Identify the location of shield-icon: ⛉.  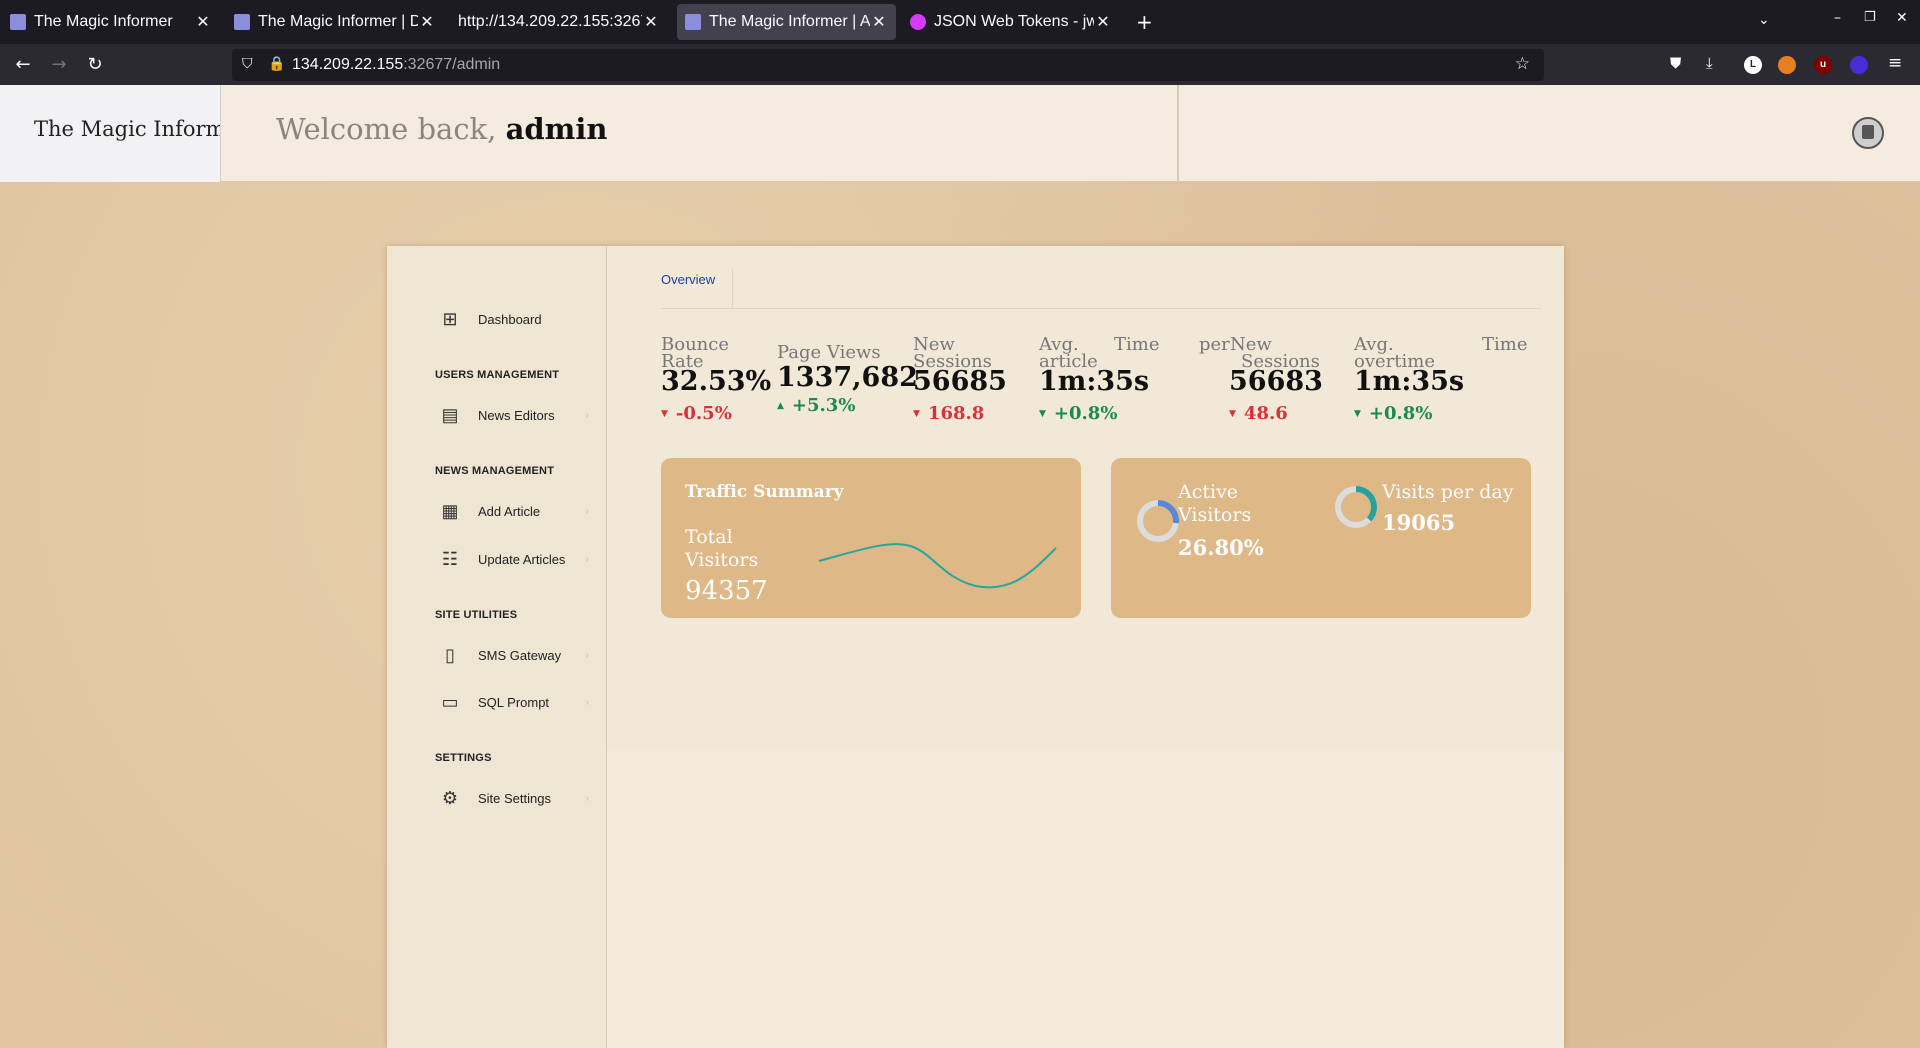
(247, 64).